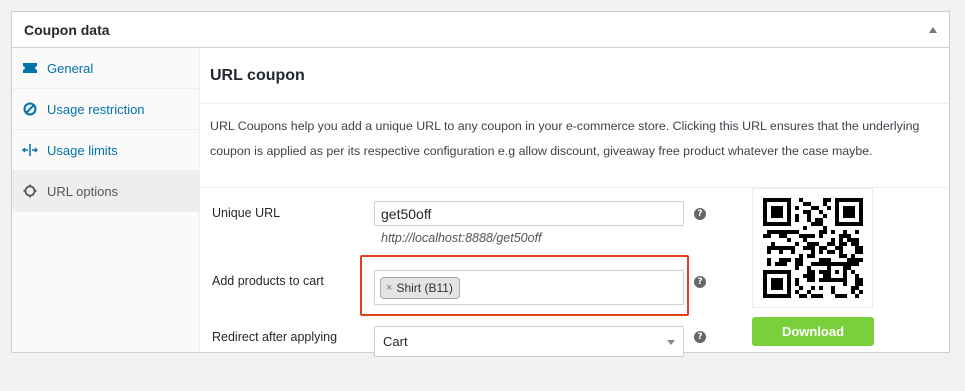 The width and height of the screenshot is (965, 391). Describe the element at coordinates (96, 109) in the screenshot. I see `sidebar-item-label: Usage restriction` at that location.